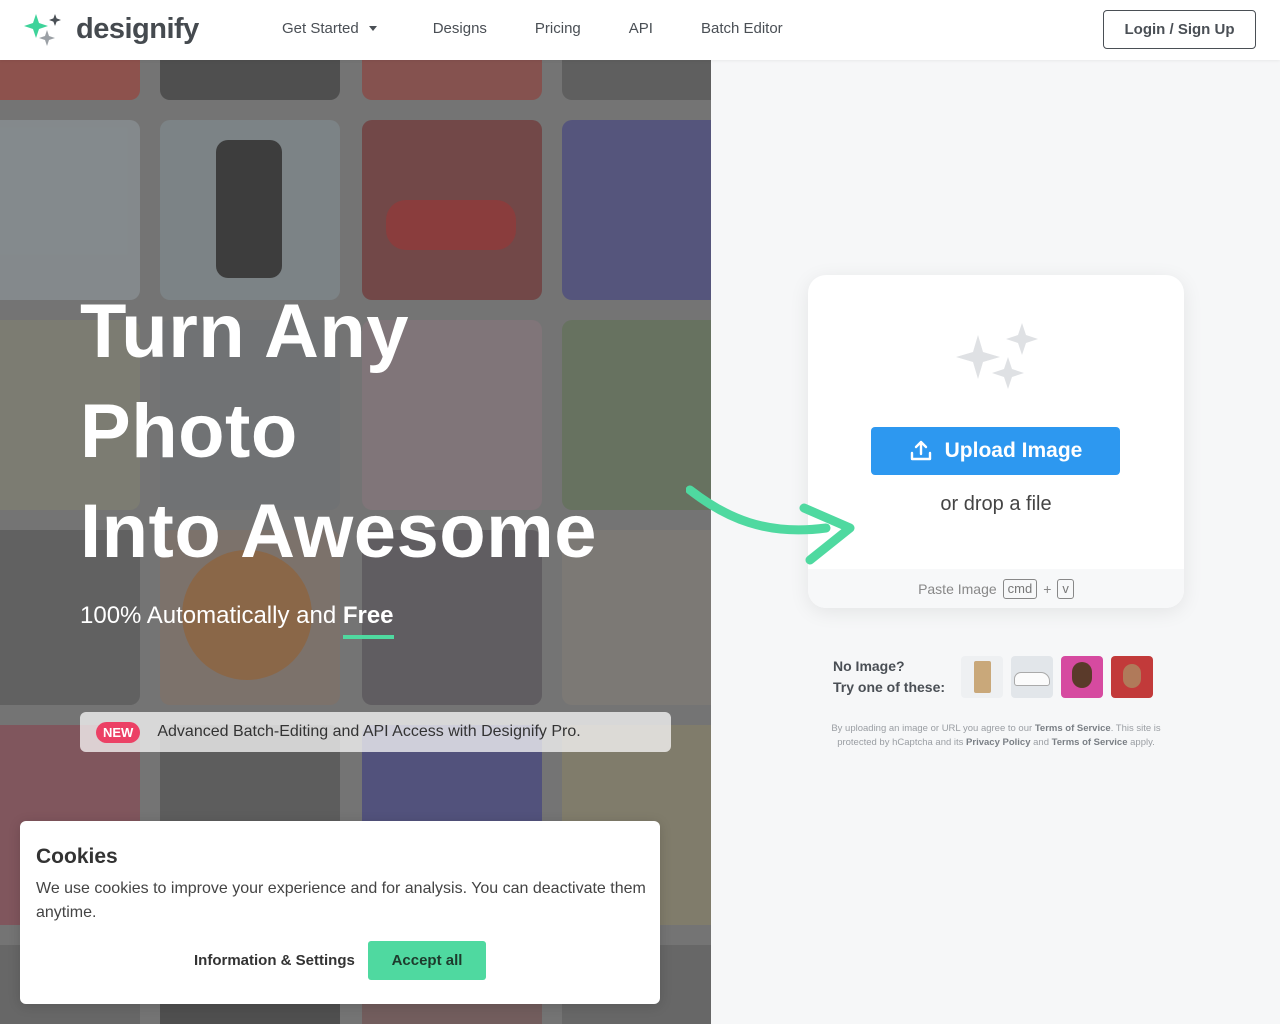 The width and height of the screenshot is (1280, 1024). I want to click on paste-image-label: Paste Image, so click(957, 588).